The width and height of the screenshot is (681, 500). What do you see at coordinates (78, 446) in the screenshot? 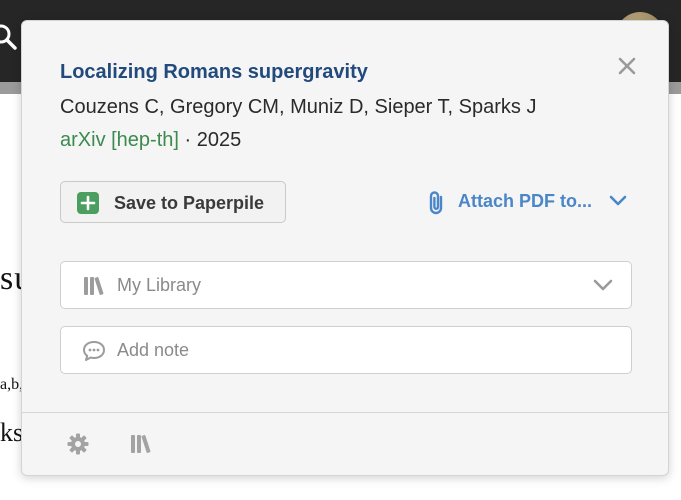
I see `gear-icon` at bounding box center [78, 446].